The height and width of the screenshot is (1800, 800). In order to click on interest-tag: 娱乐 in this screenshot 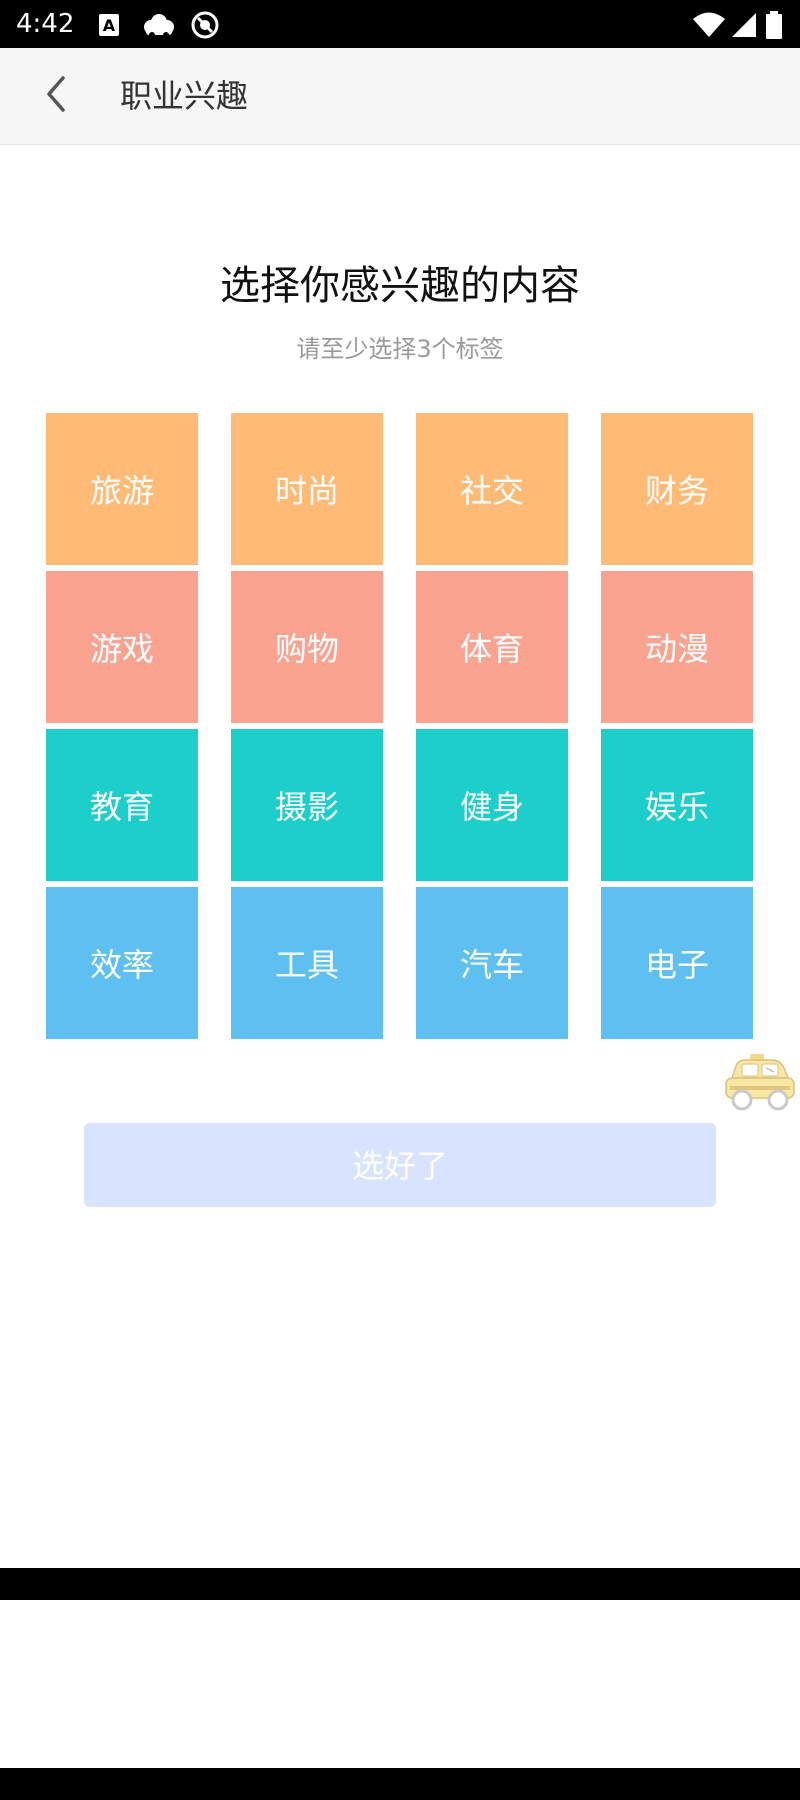, I will do `click(677, 805)`.